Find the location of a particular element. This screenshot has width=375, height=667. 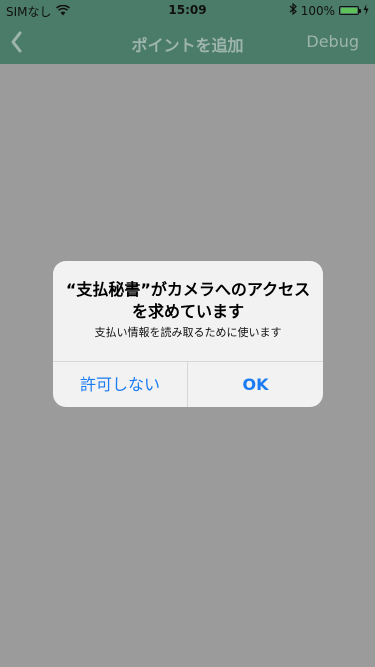

deny-button: 許可しない is located at coordinates (120, 384).